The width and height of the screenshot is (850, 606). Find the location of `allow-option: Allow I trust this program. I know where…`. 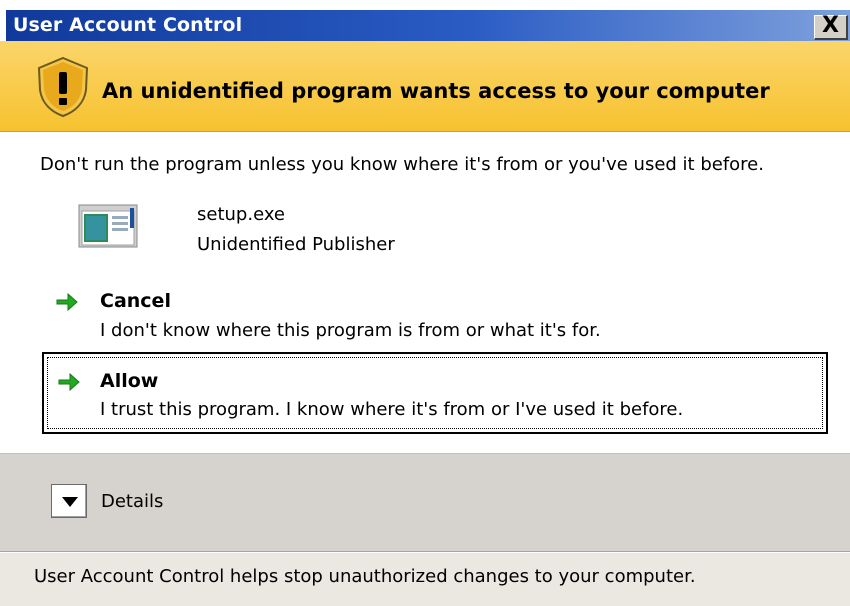

allow-option: Allow I trust this program. I know where… is located at coordinates (435, 393).